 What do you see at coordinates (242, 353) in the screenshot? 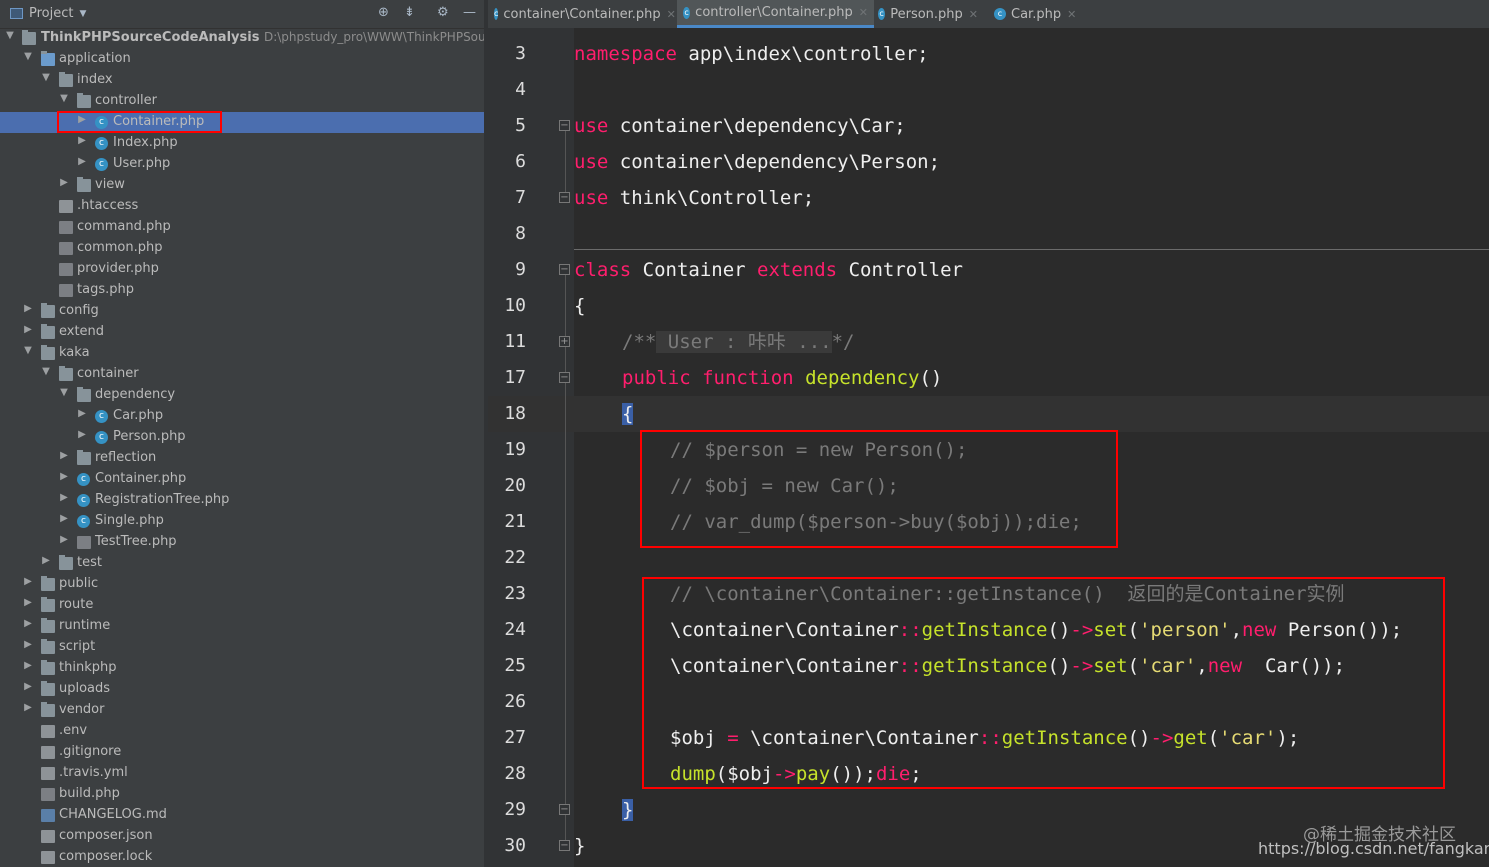
I see `tree-item-kaka: ▼ kaka` at bounding box center [242, 353].